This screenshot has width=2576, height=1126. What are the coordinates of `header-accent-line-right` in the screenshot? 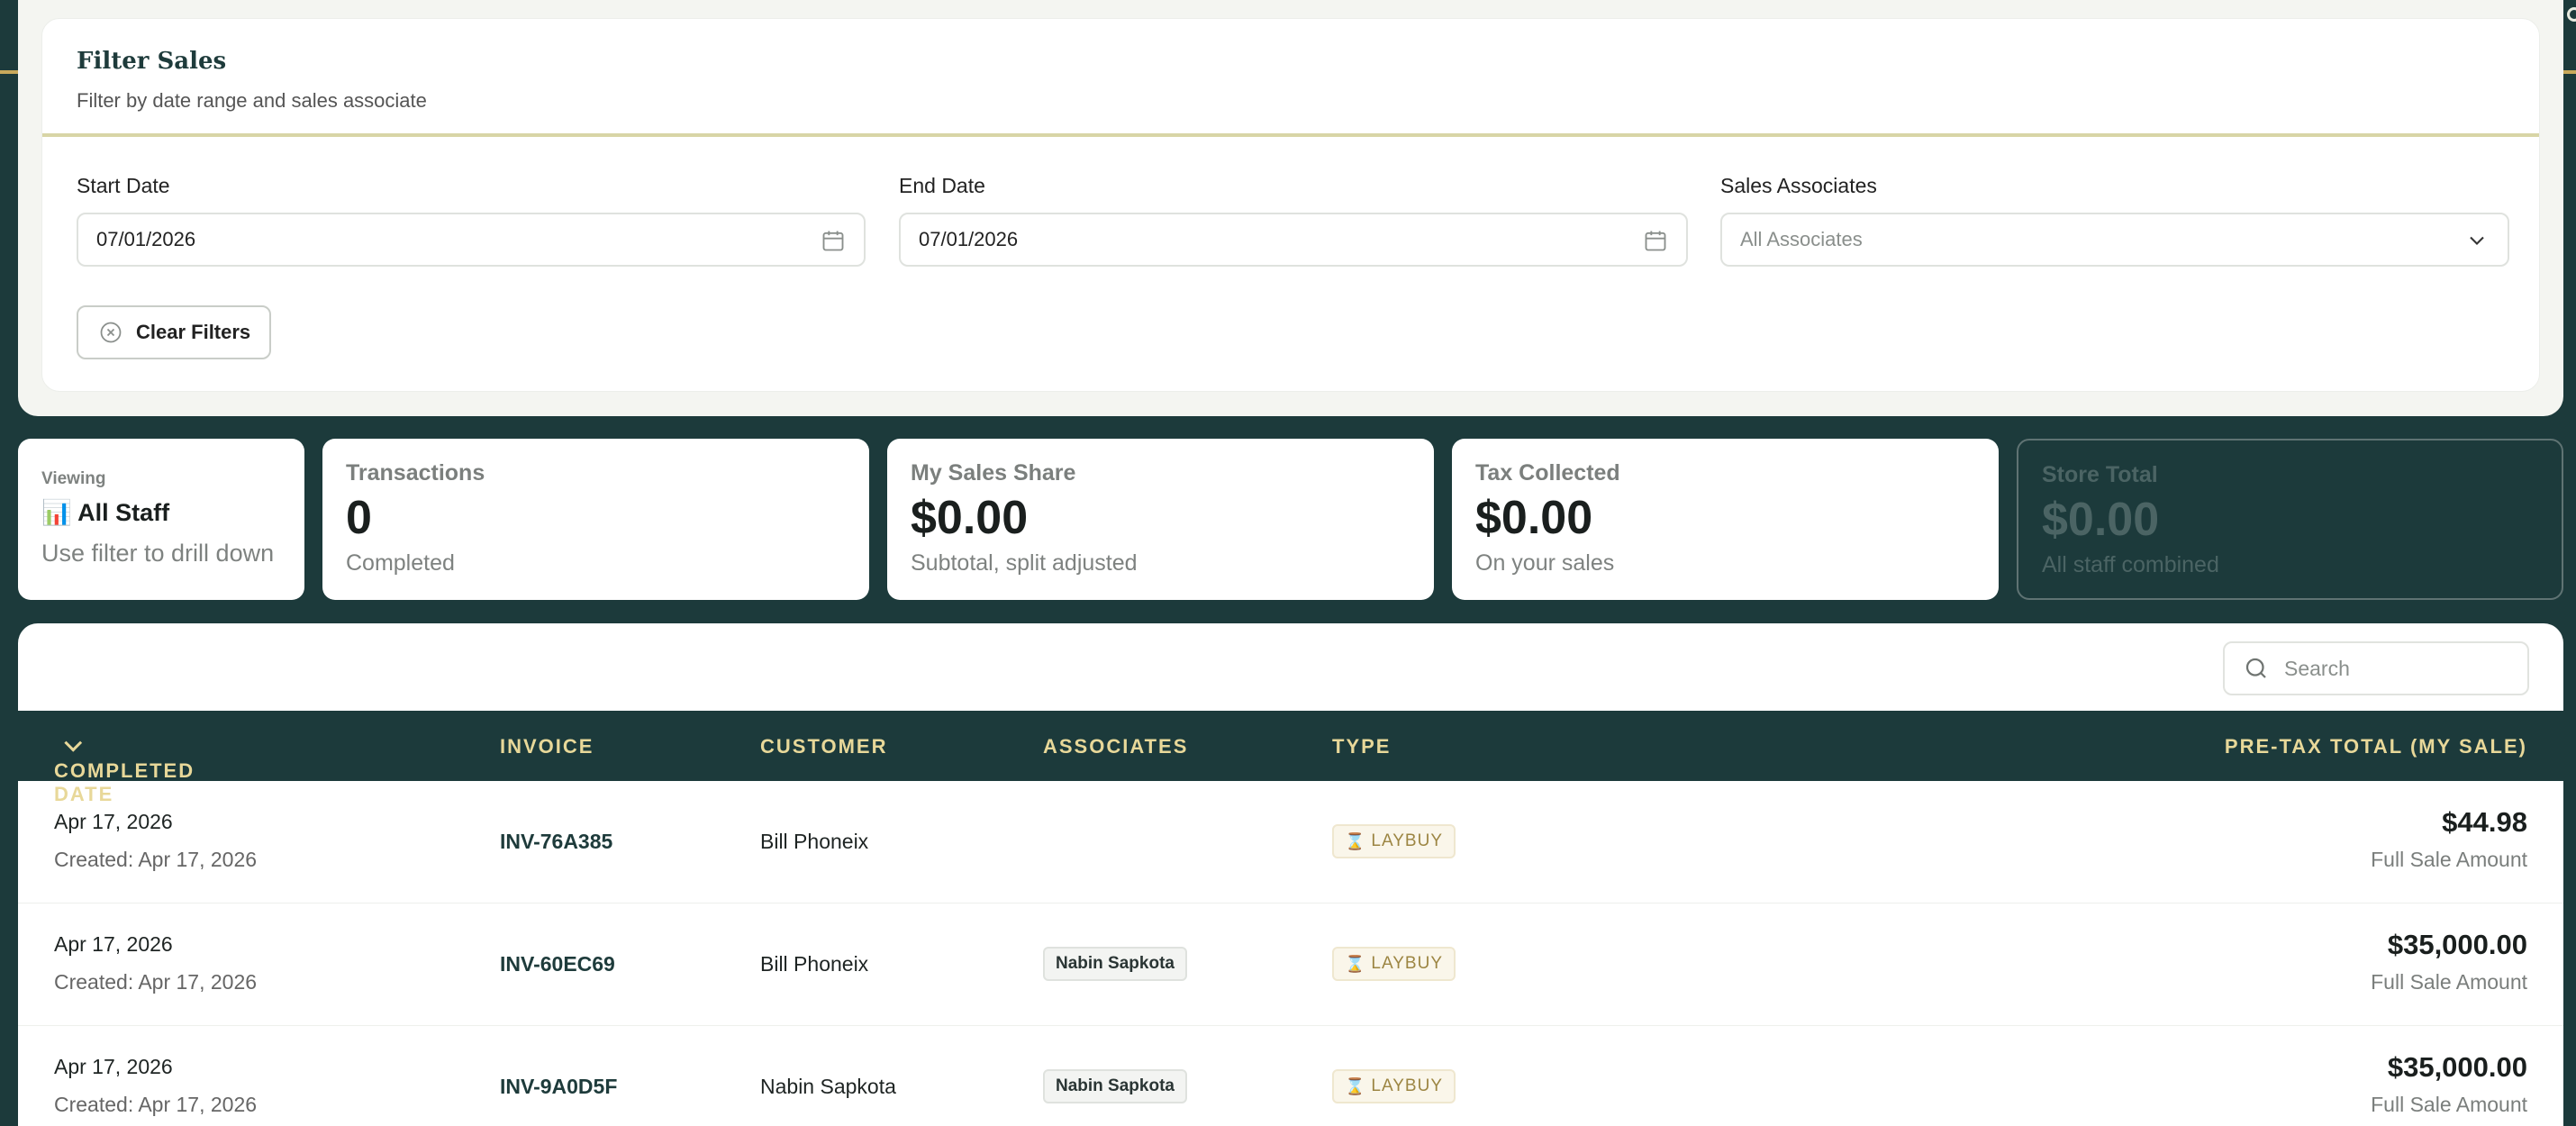 It's located at (2569, 72).